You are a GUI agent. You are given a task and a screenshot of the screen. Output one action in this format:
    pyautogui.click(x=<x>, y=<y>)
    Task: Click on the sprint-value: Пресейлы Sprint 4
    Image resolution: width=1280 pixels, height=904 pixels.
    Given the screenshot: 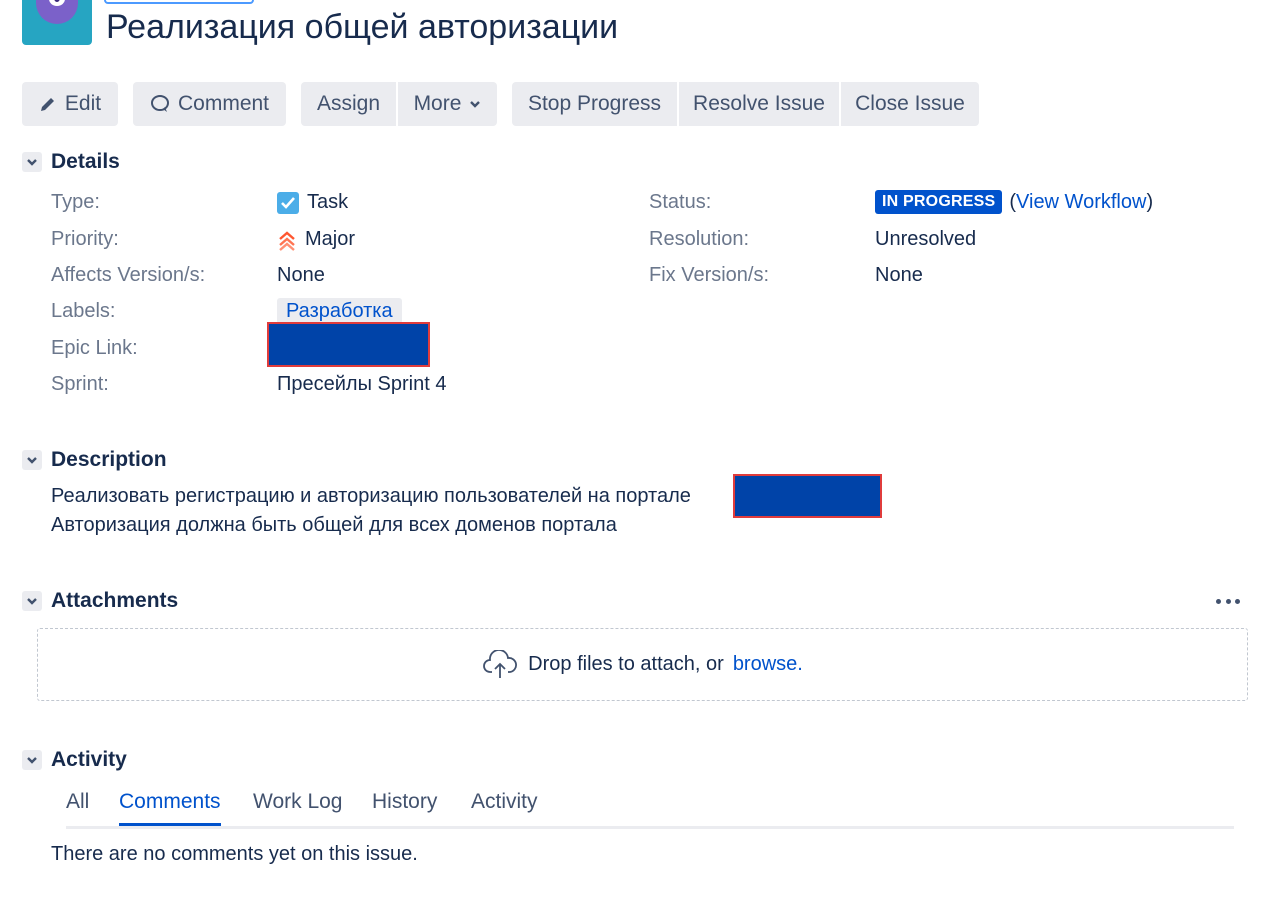 What is the action you would take?
    pyautogui.click(x=361, y=384)
    